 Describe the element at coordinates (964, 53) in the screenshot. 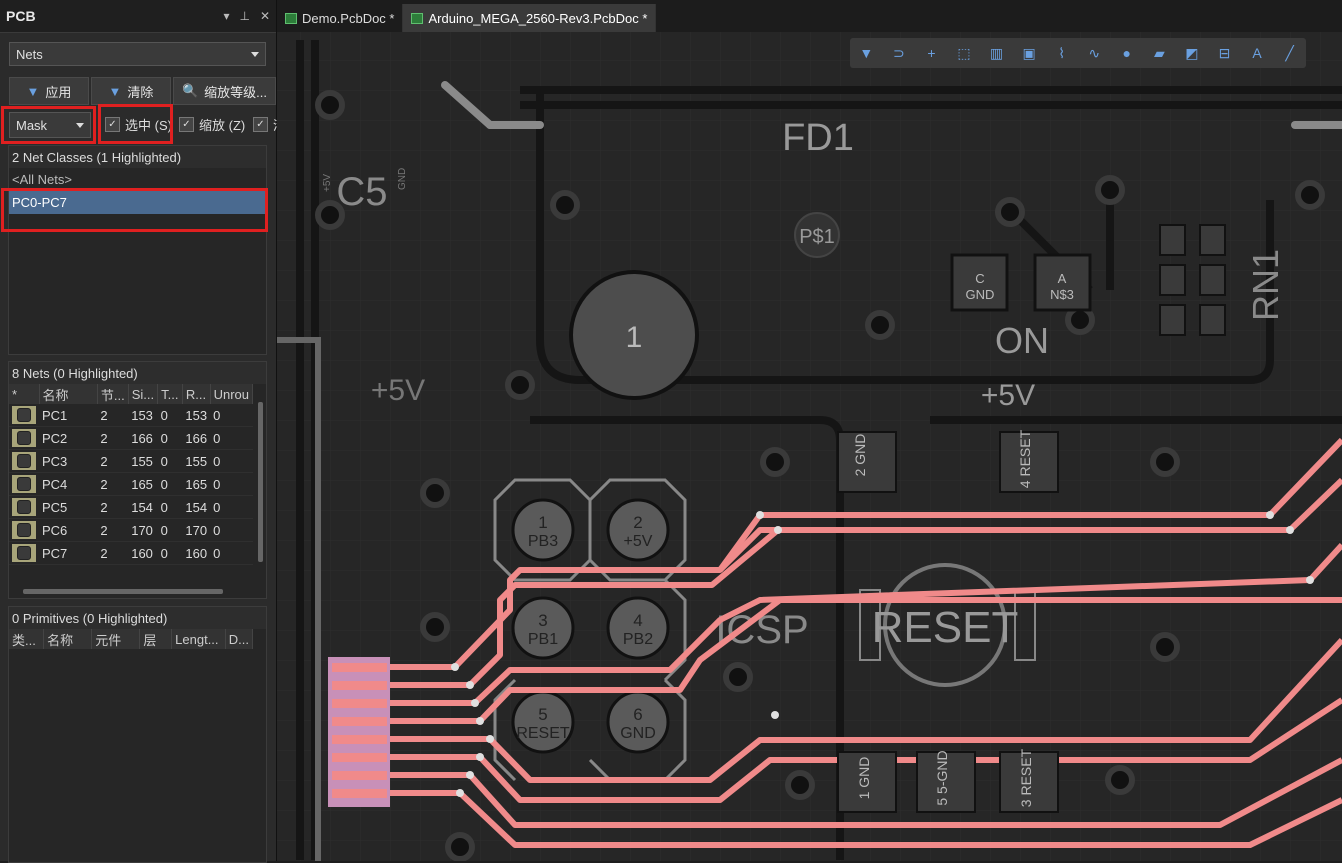

I see `select-rect-icon: ⬚` at that location.